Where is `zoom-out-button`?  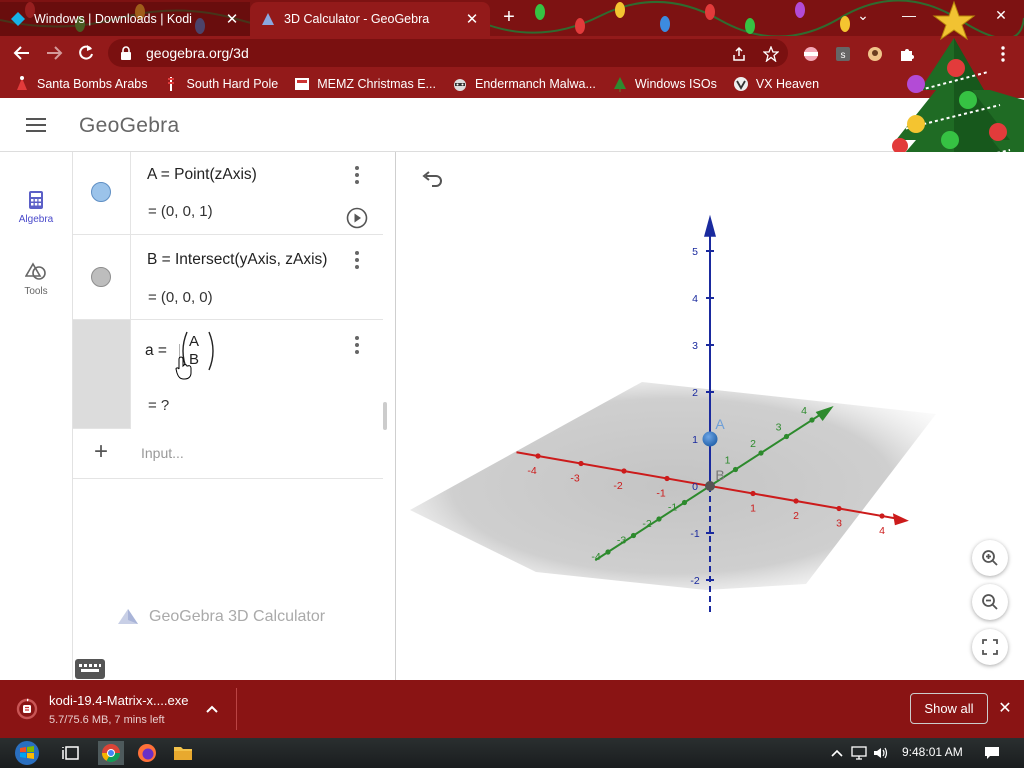
zoom-out-button is located at coordinates (990, 602).